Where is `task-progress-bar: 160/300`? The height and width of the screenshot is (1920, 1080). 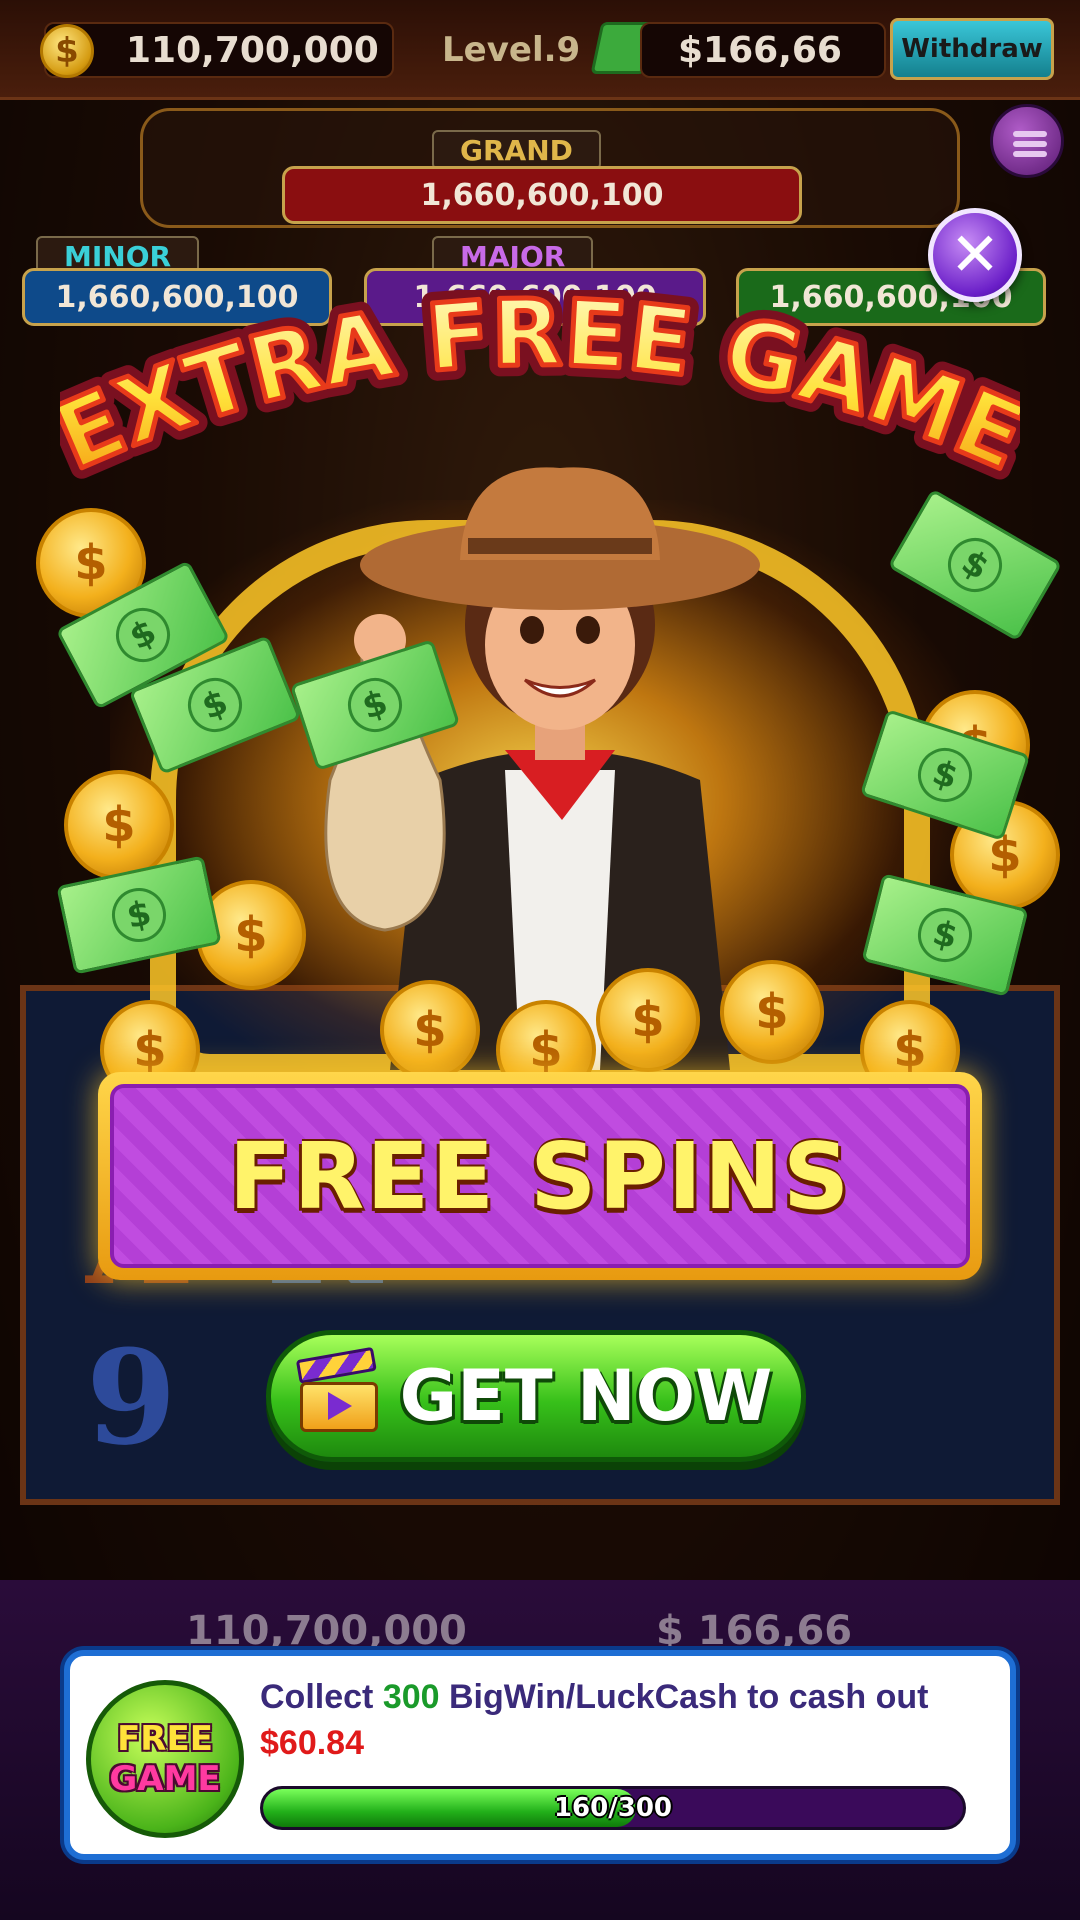
task-progress-bar: 160/300 is located at coordinates (613, 1808).